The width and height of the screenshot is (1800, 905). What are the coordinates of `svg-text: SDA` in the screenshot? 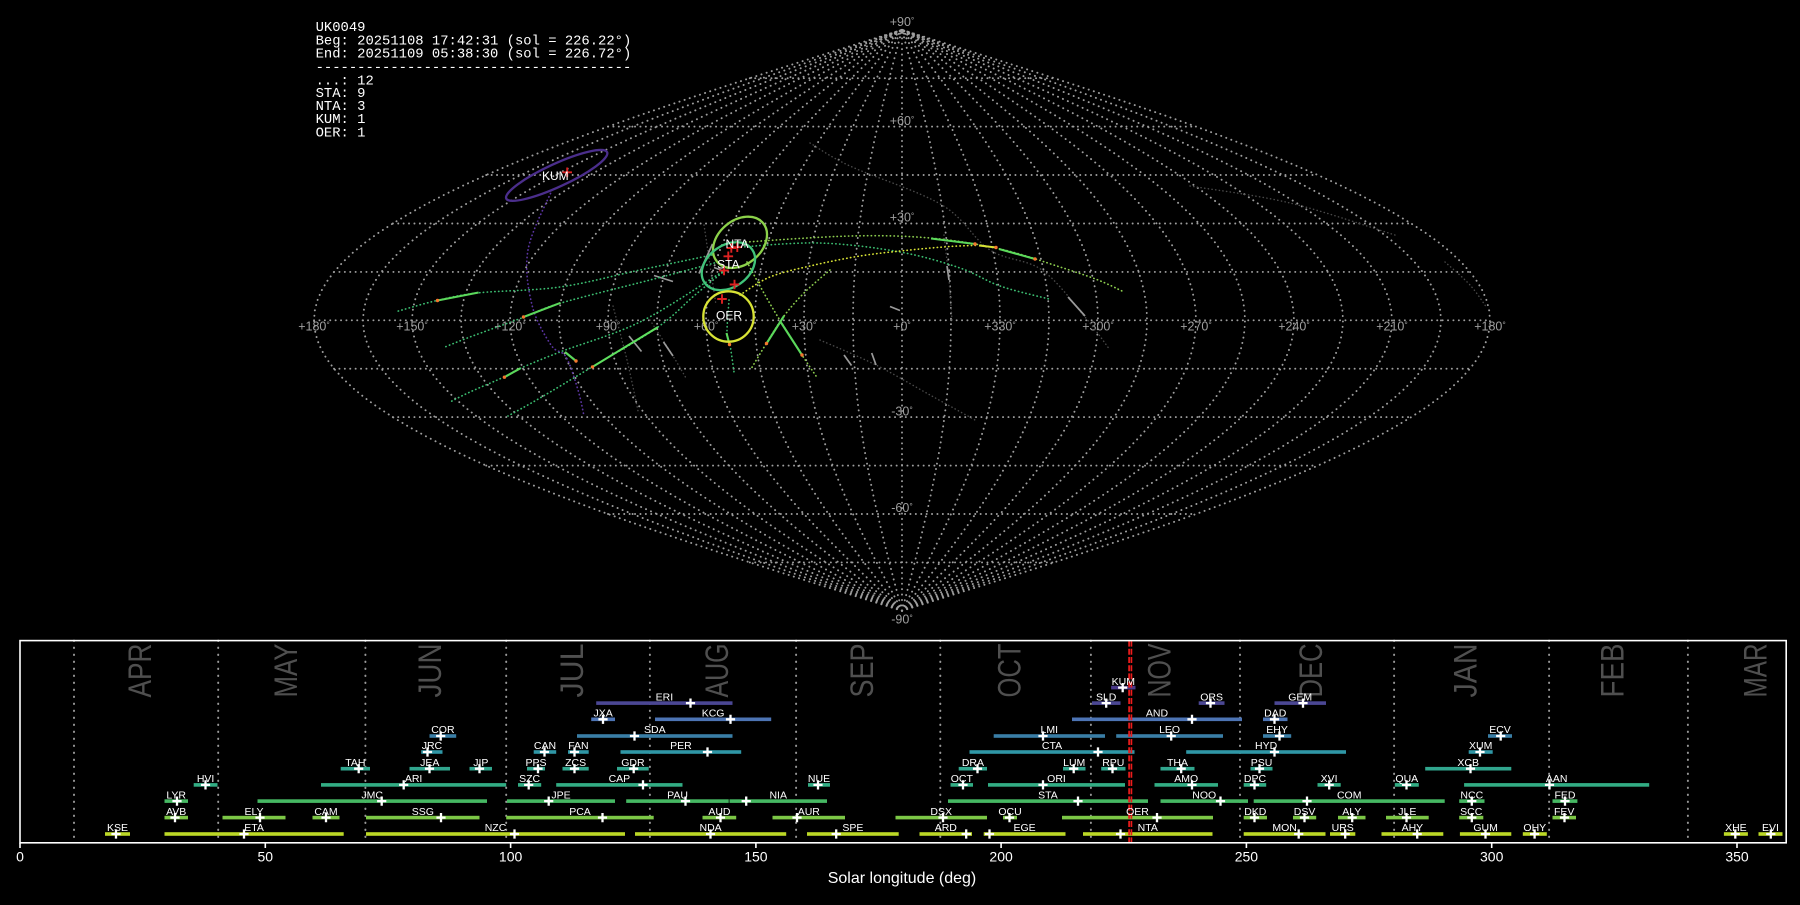 It's located at (655, 730).